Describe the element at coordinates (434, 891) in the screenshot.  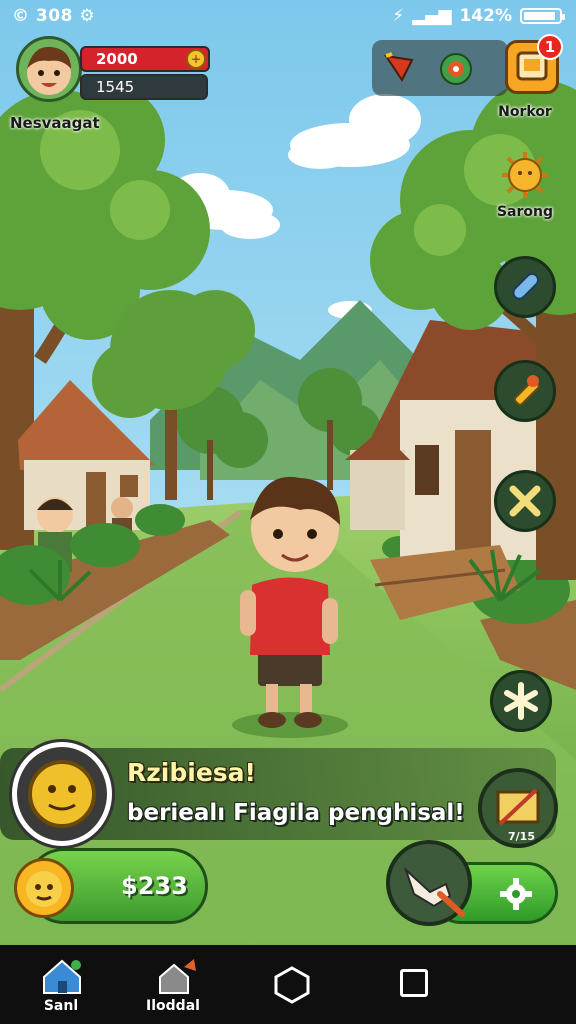
I see `hand-icon` at that location.